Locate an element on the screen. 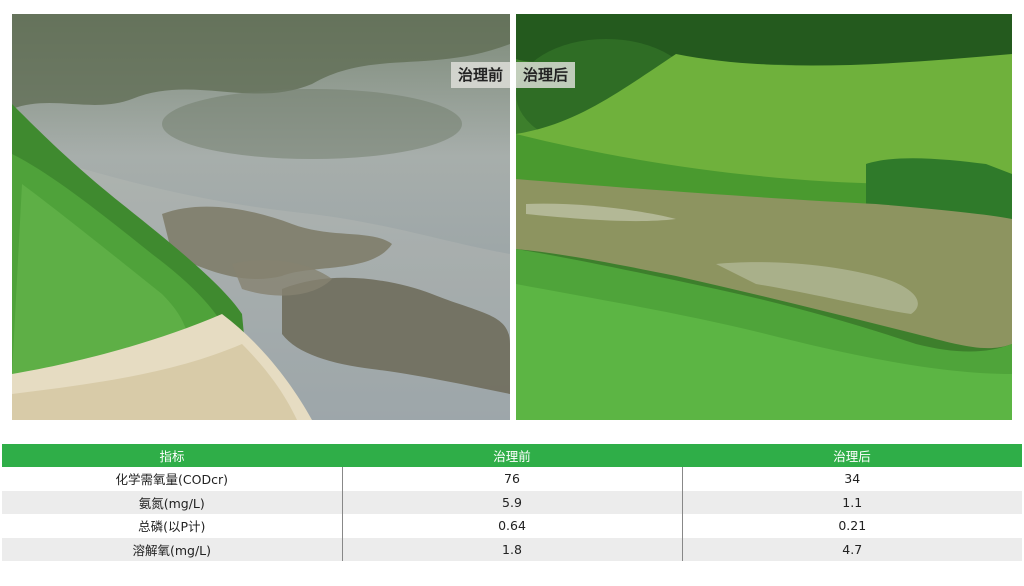 The image size is (1024, 586). after-value-cell: 0.21 is located at coordinates (852, 526).